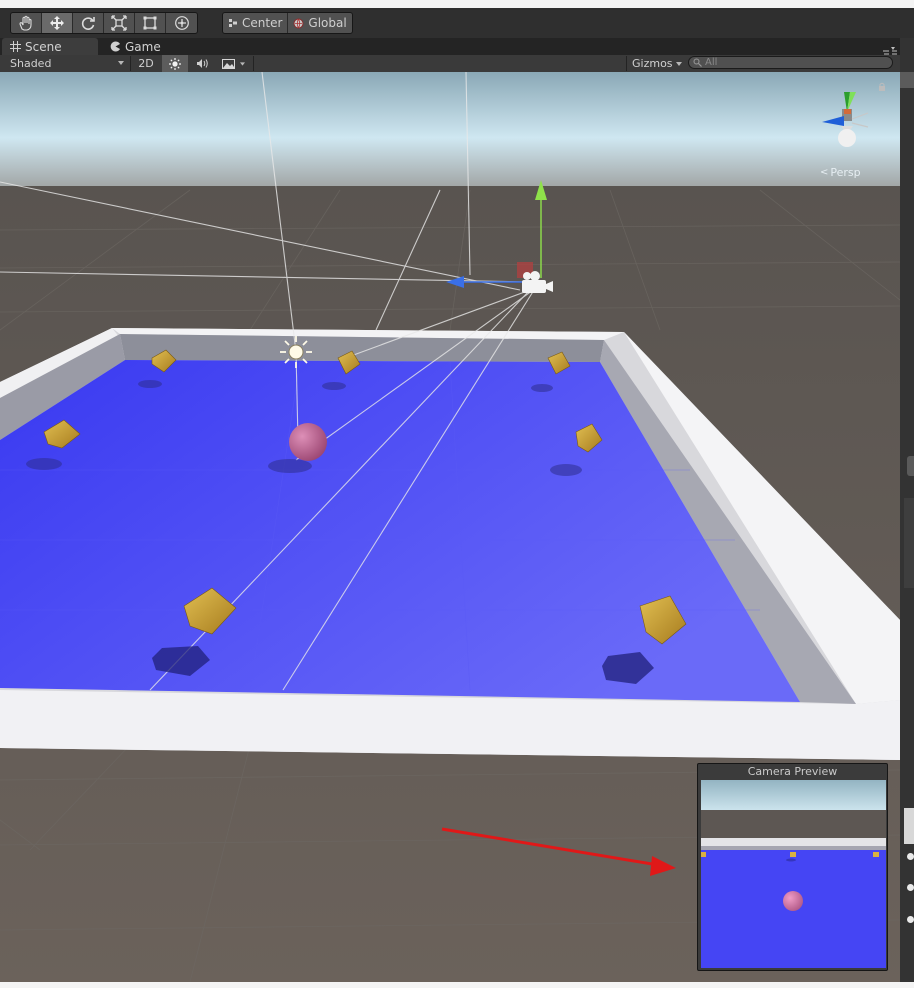  Describe the element at coordinates (450, 132) in the screenshot. I see `sky` at that location.